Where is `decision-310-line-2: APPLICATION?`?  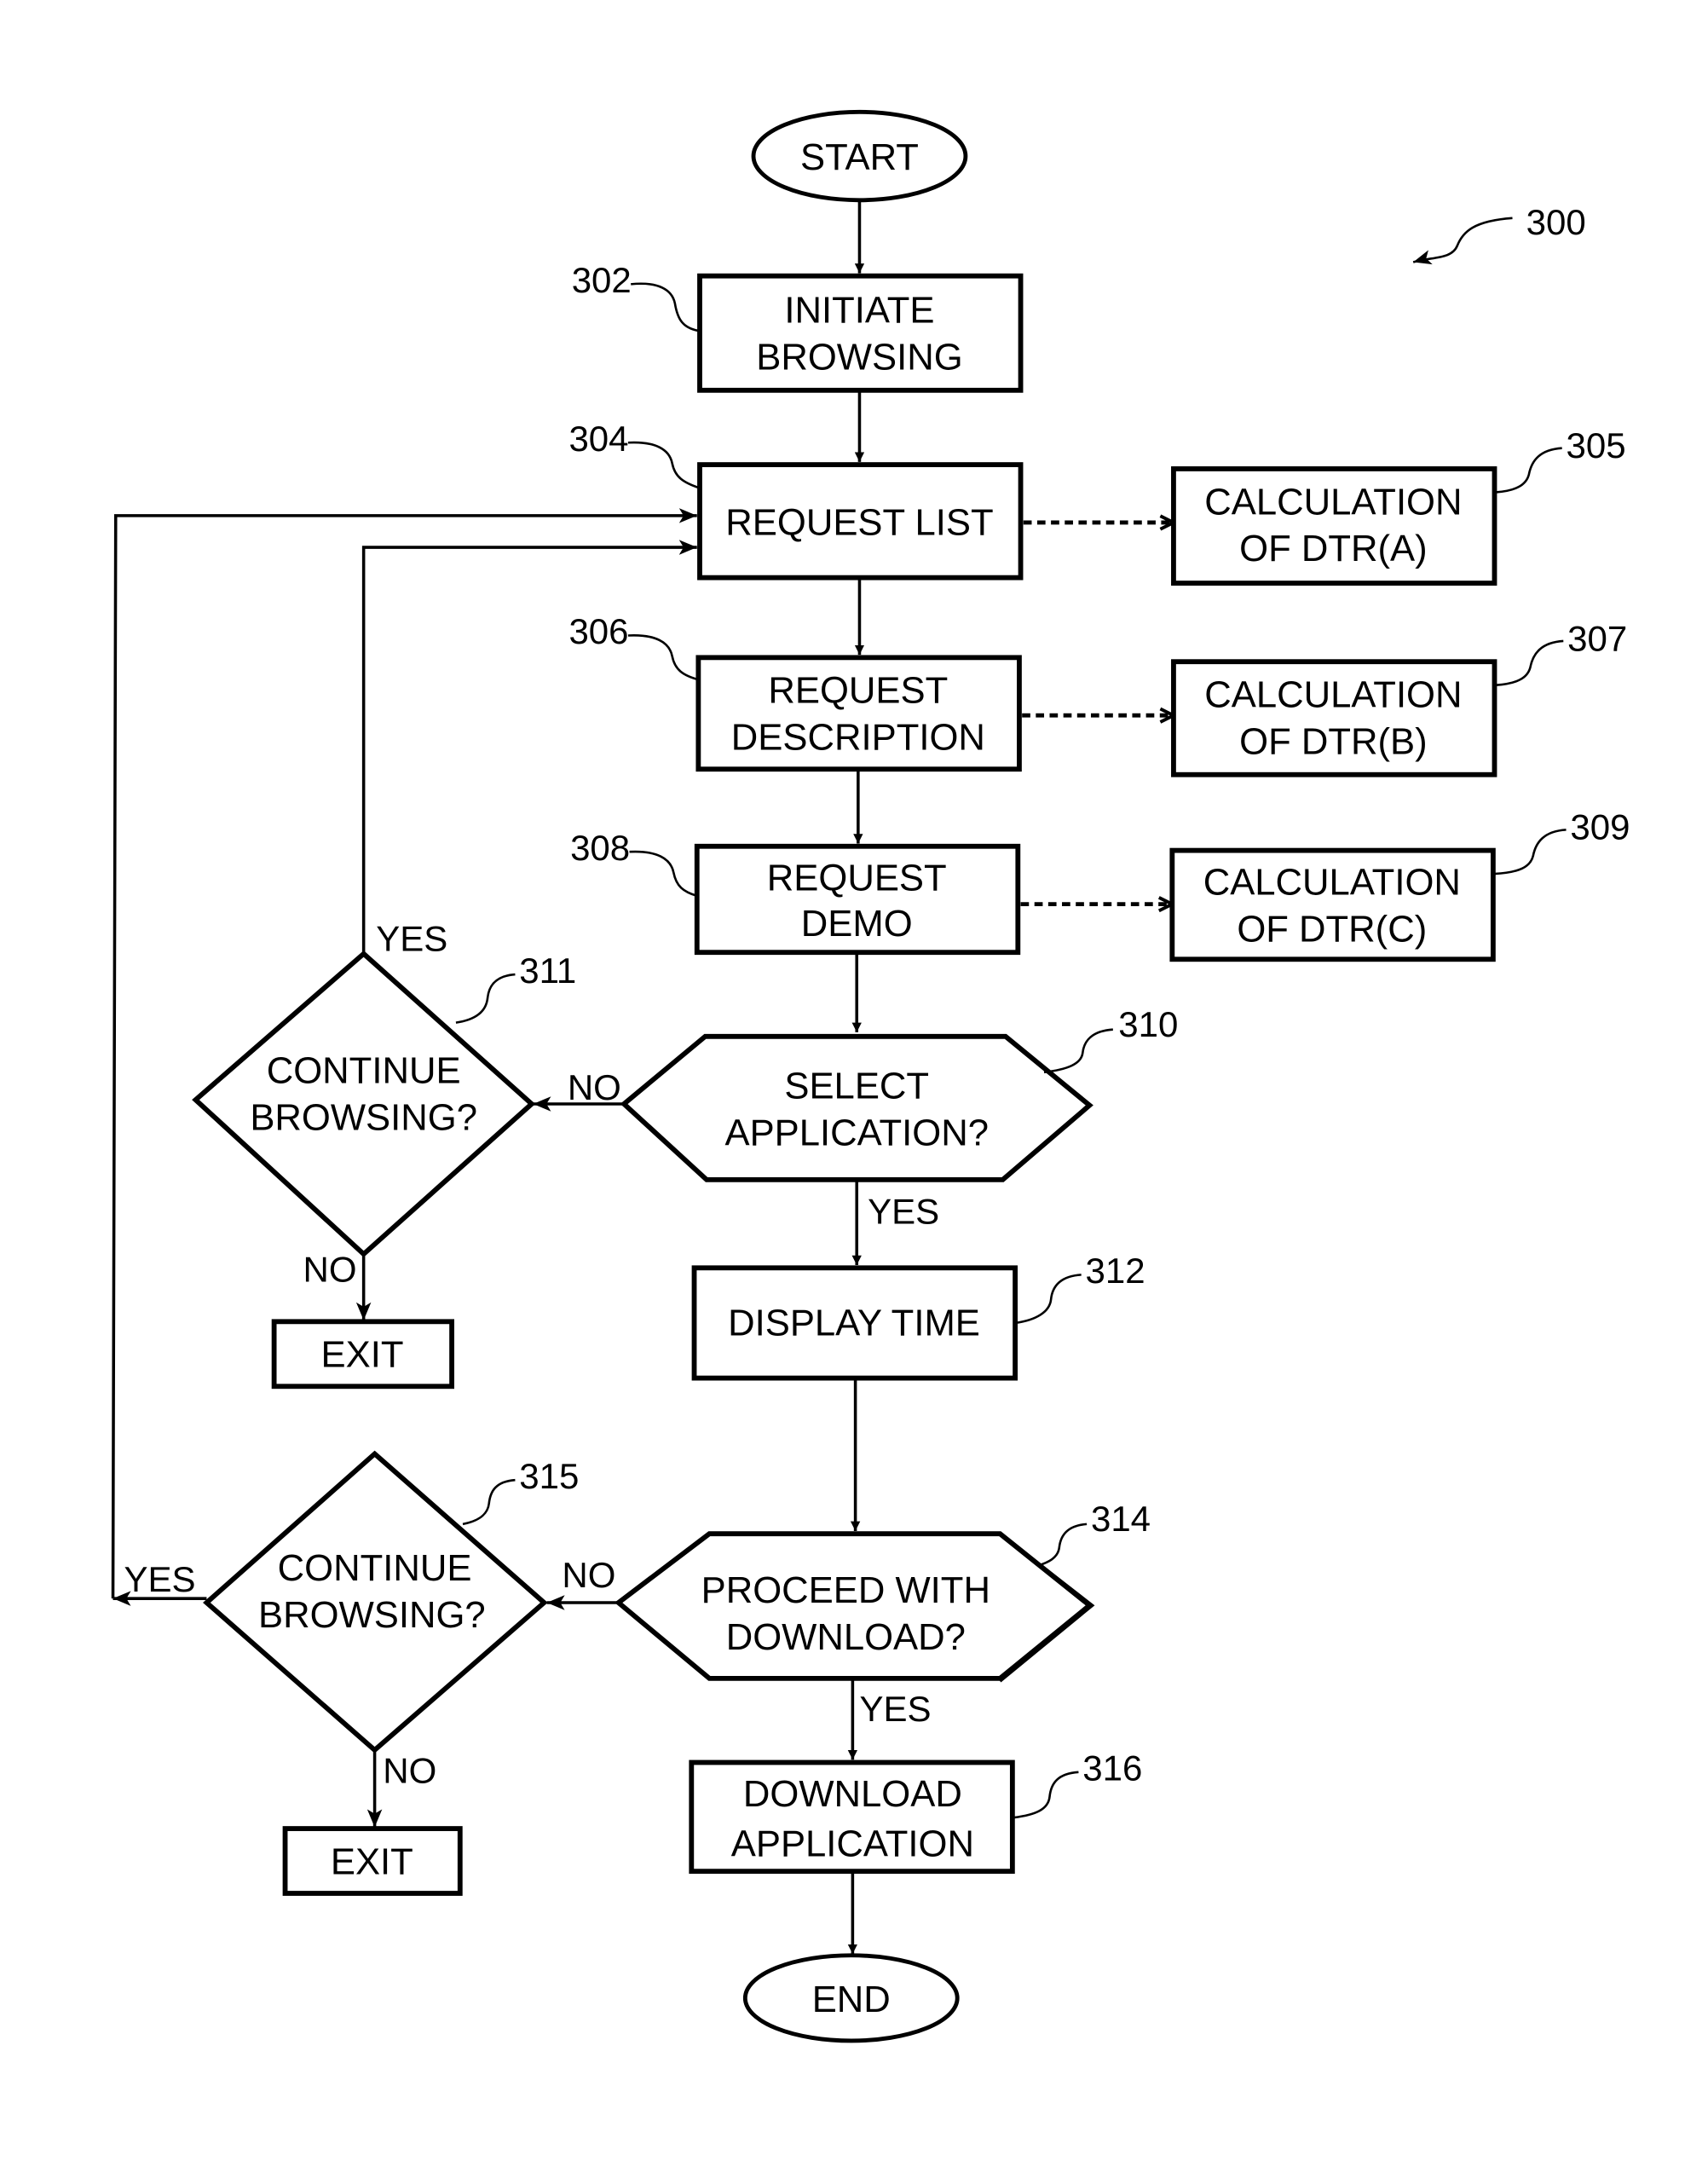 decision-310-line-2: APPLICATION? is located at coordinates (856, 1132).